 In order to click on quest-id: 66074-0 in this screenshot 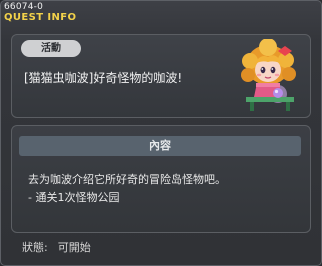, I will do `click(24, 7)`.